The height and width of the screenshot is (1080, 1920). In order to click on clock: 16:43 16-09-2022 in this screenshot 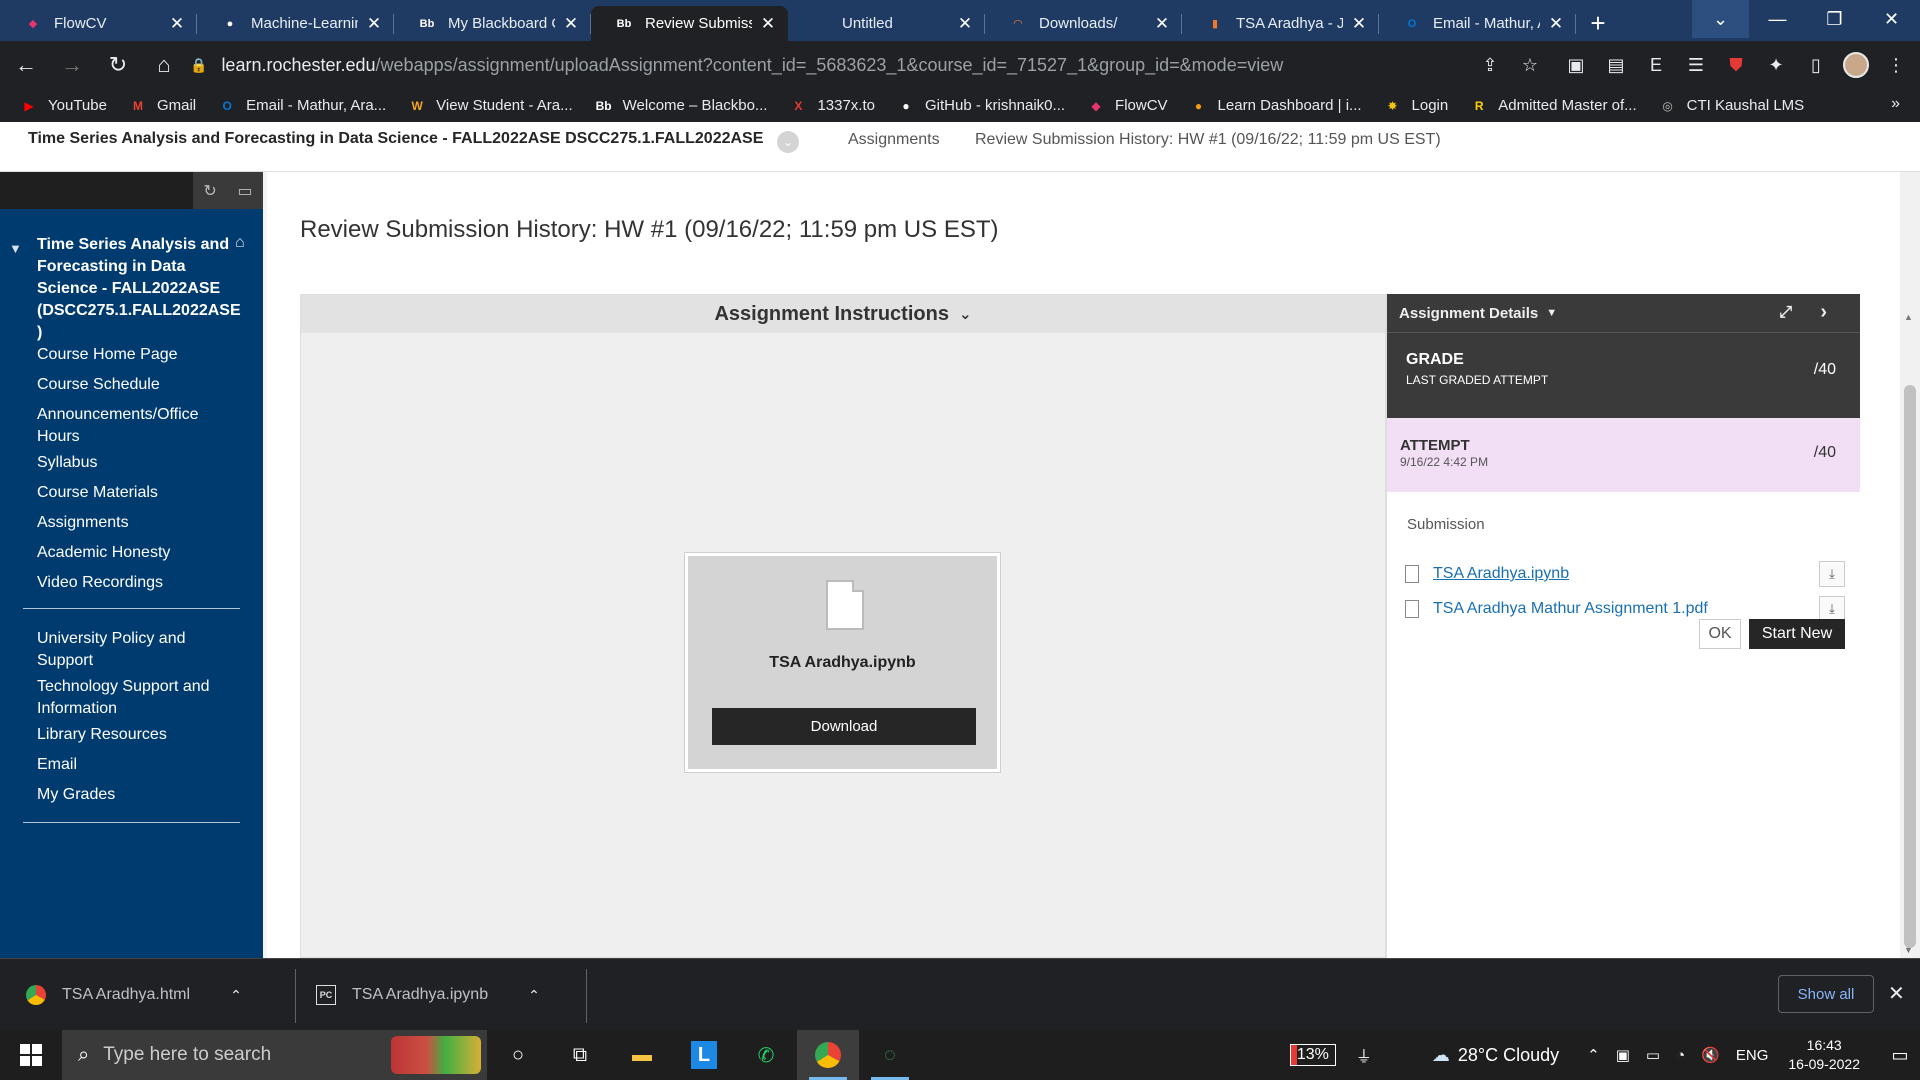, I will do `click(1824, 1055)`.